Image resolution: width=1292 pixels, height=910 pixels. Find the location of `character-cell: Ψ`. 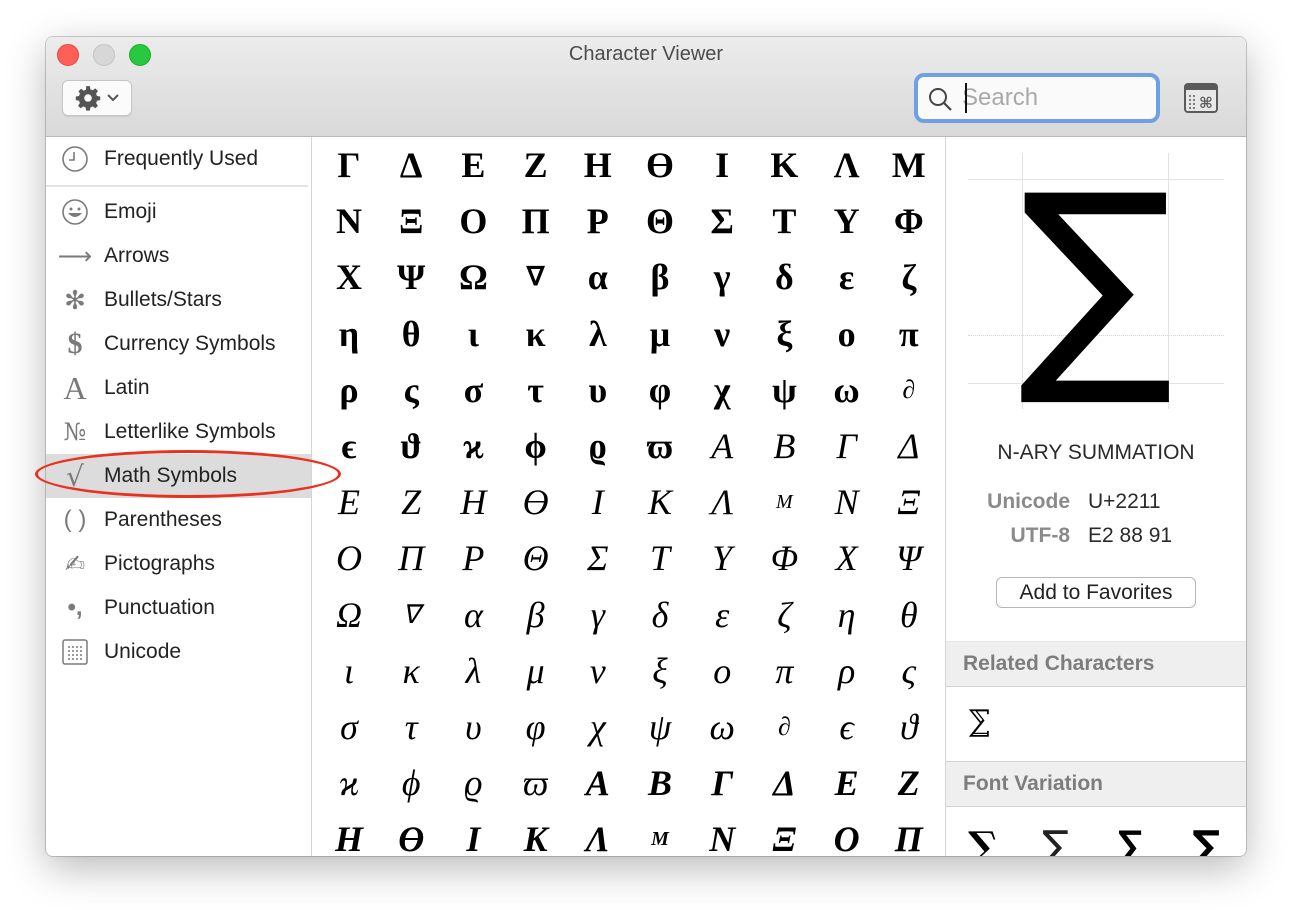

character-cell: Ψ is located at coordinates (909, 558).